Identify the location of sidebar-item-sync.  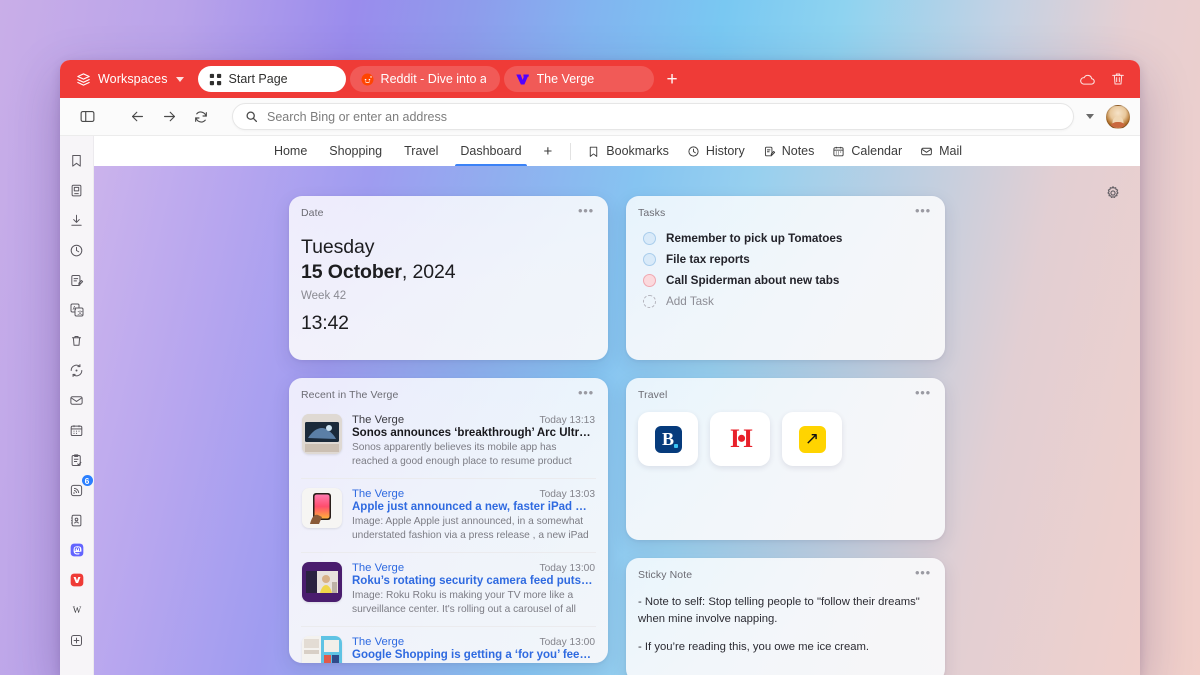
(77, 370).